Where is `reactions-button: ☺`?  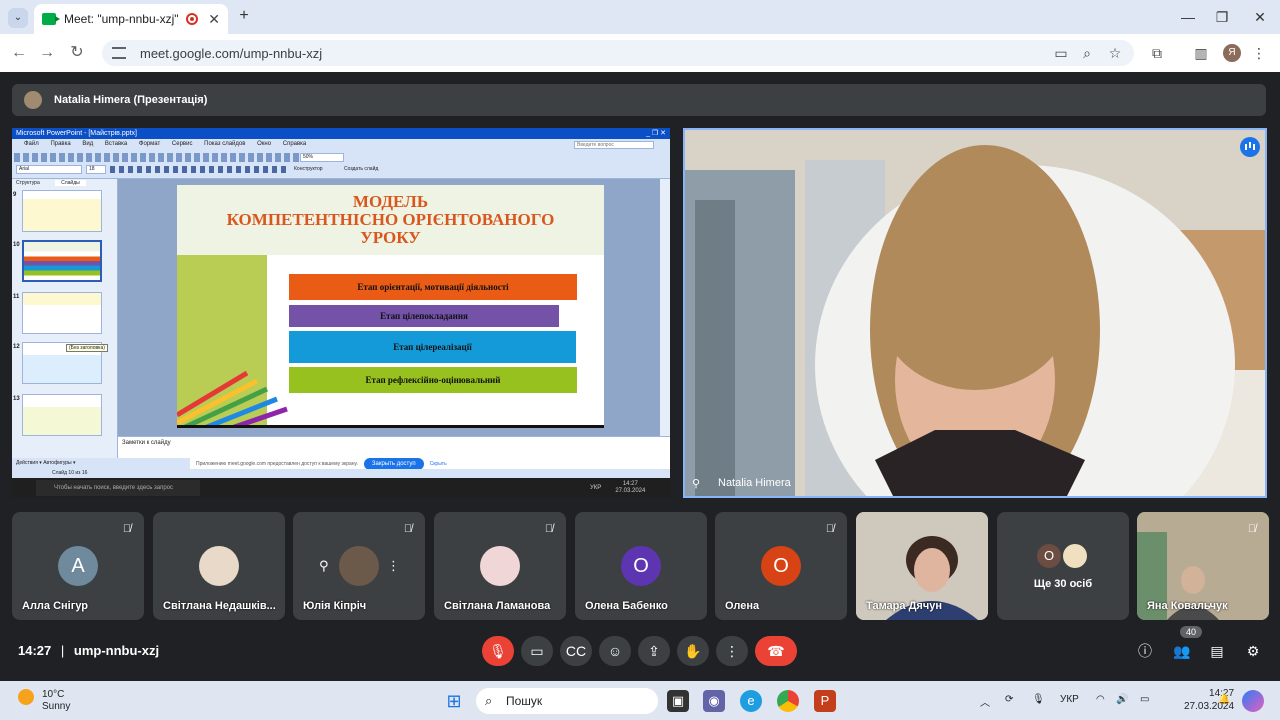
reactions-button: ☺ is located at coordinates (615, 651).